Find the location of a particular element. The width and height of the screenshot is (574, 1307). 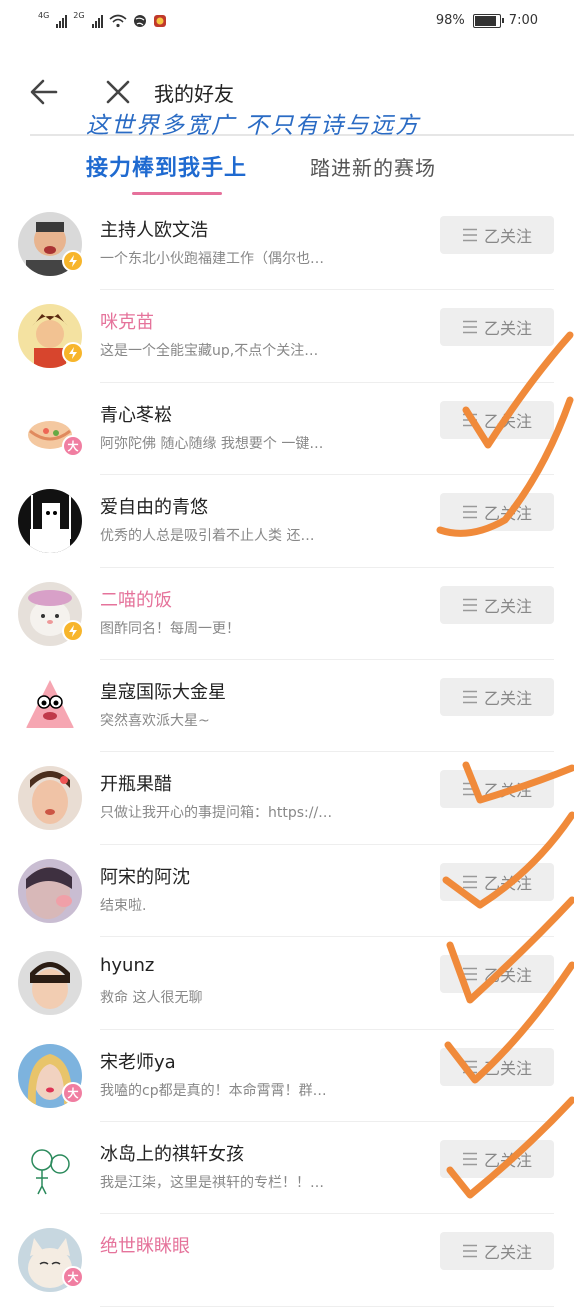

friend-name: 爱自由的青悠 is located at coordinates (154, 506).